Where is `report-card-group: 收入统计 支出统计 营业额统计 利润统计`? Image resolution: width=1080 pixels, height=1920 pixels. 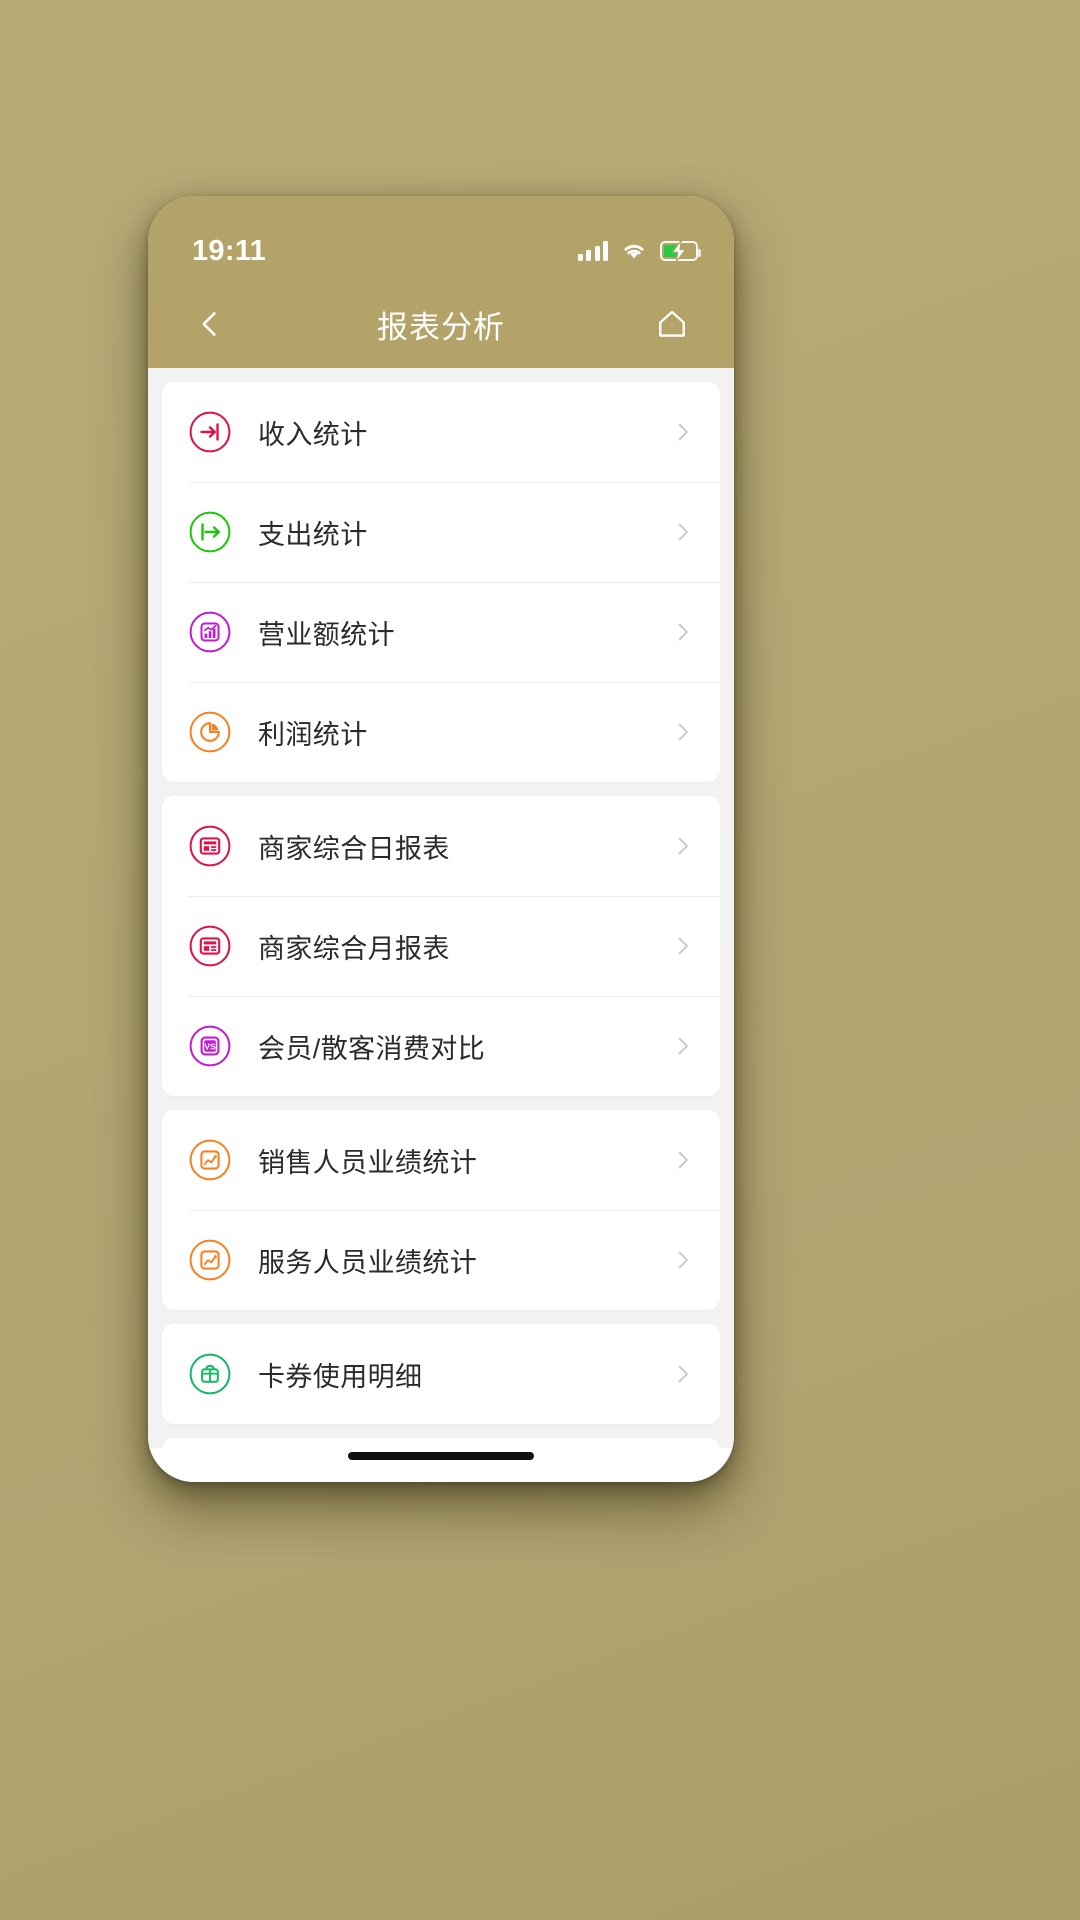
report-card-group: 收入统计 支出统计 营业额统计 利润统计 is located at coordinates (441, 582).